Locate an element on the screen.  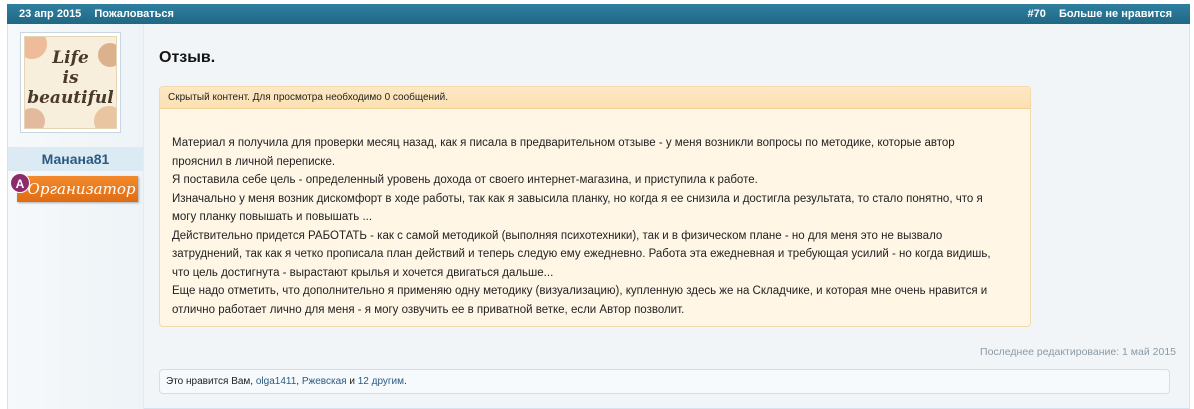
avatar-image: Life is beautiful is located at coordinates (70, 82).